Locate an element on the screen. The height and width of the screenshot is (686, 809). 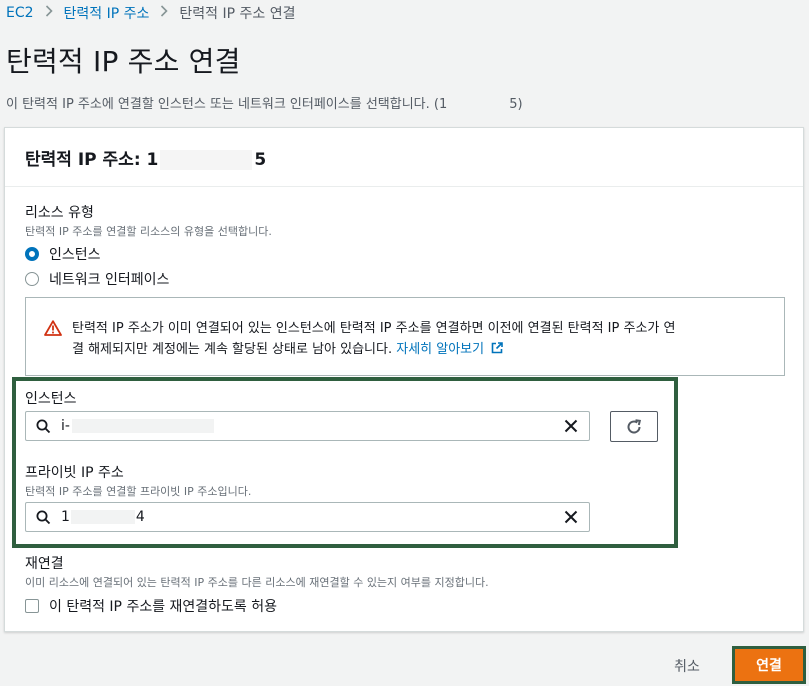
radio-checked-icon is located at coordinates (32, 253).